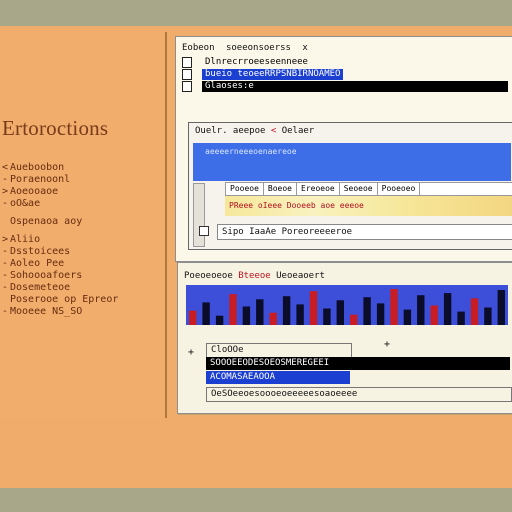  Describe the element at coordinates (46, 221) in the screenshot. I see `sidebar-item-label: Ospenaoa aoy` at that location.